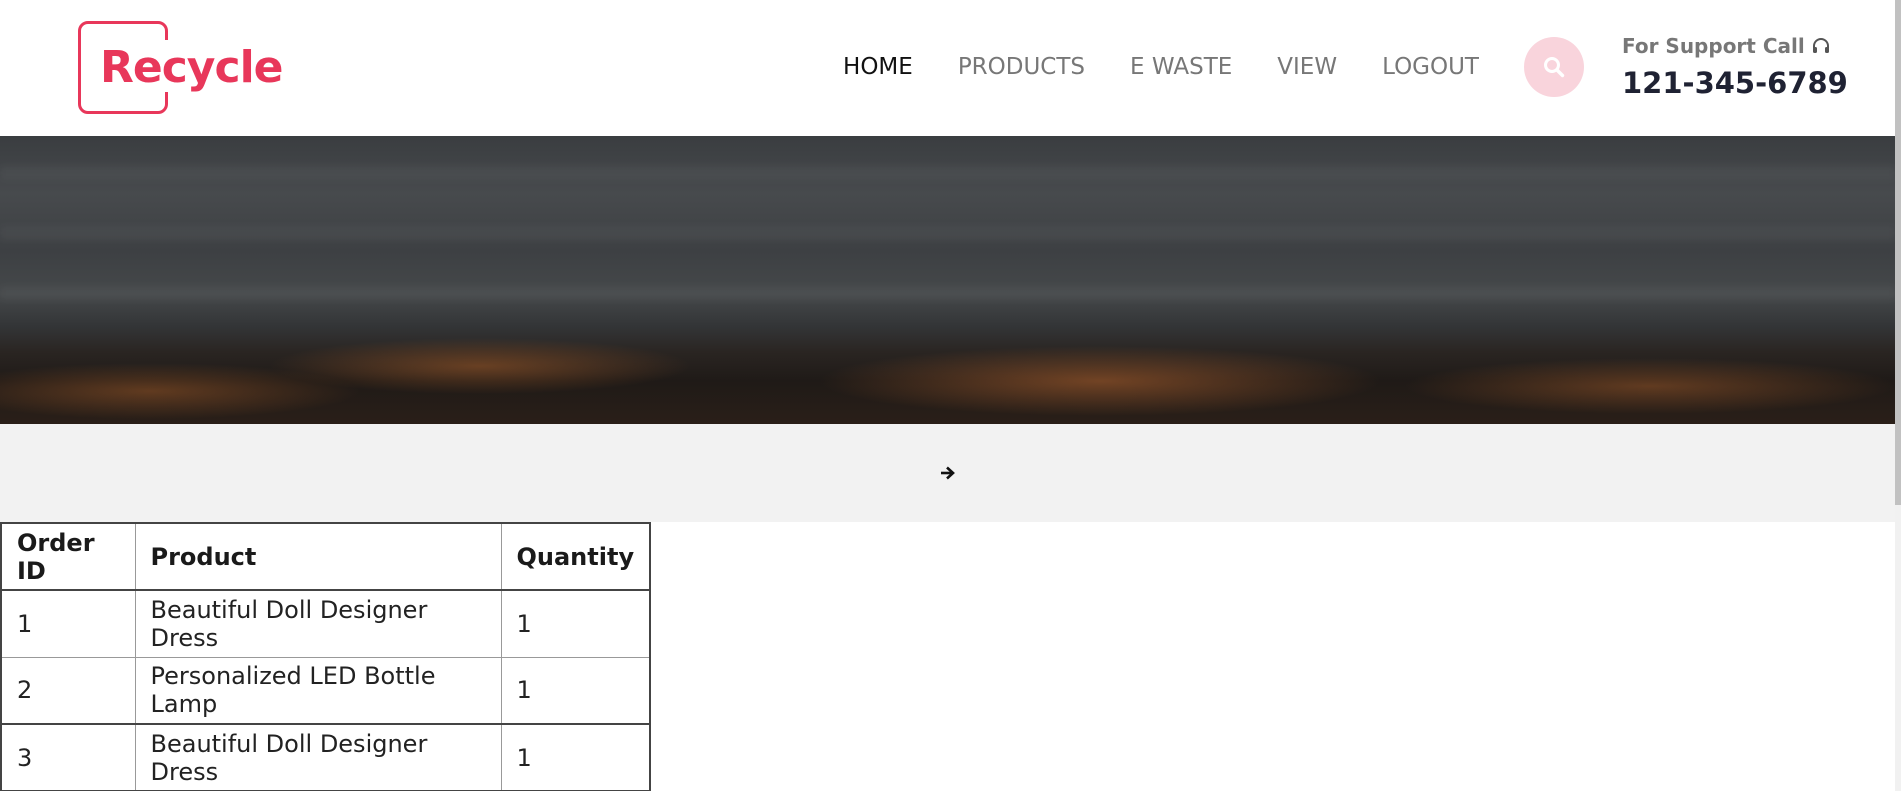 This screenshot has width=1901, height=791. Describe the element at coordinates (68, 690) in the screenshot. I see `cell-order-id: 2` at that location.